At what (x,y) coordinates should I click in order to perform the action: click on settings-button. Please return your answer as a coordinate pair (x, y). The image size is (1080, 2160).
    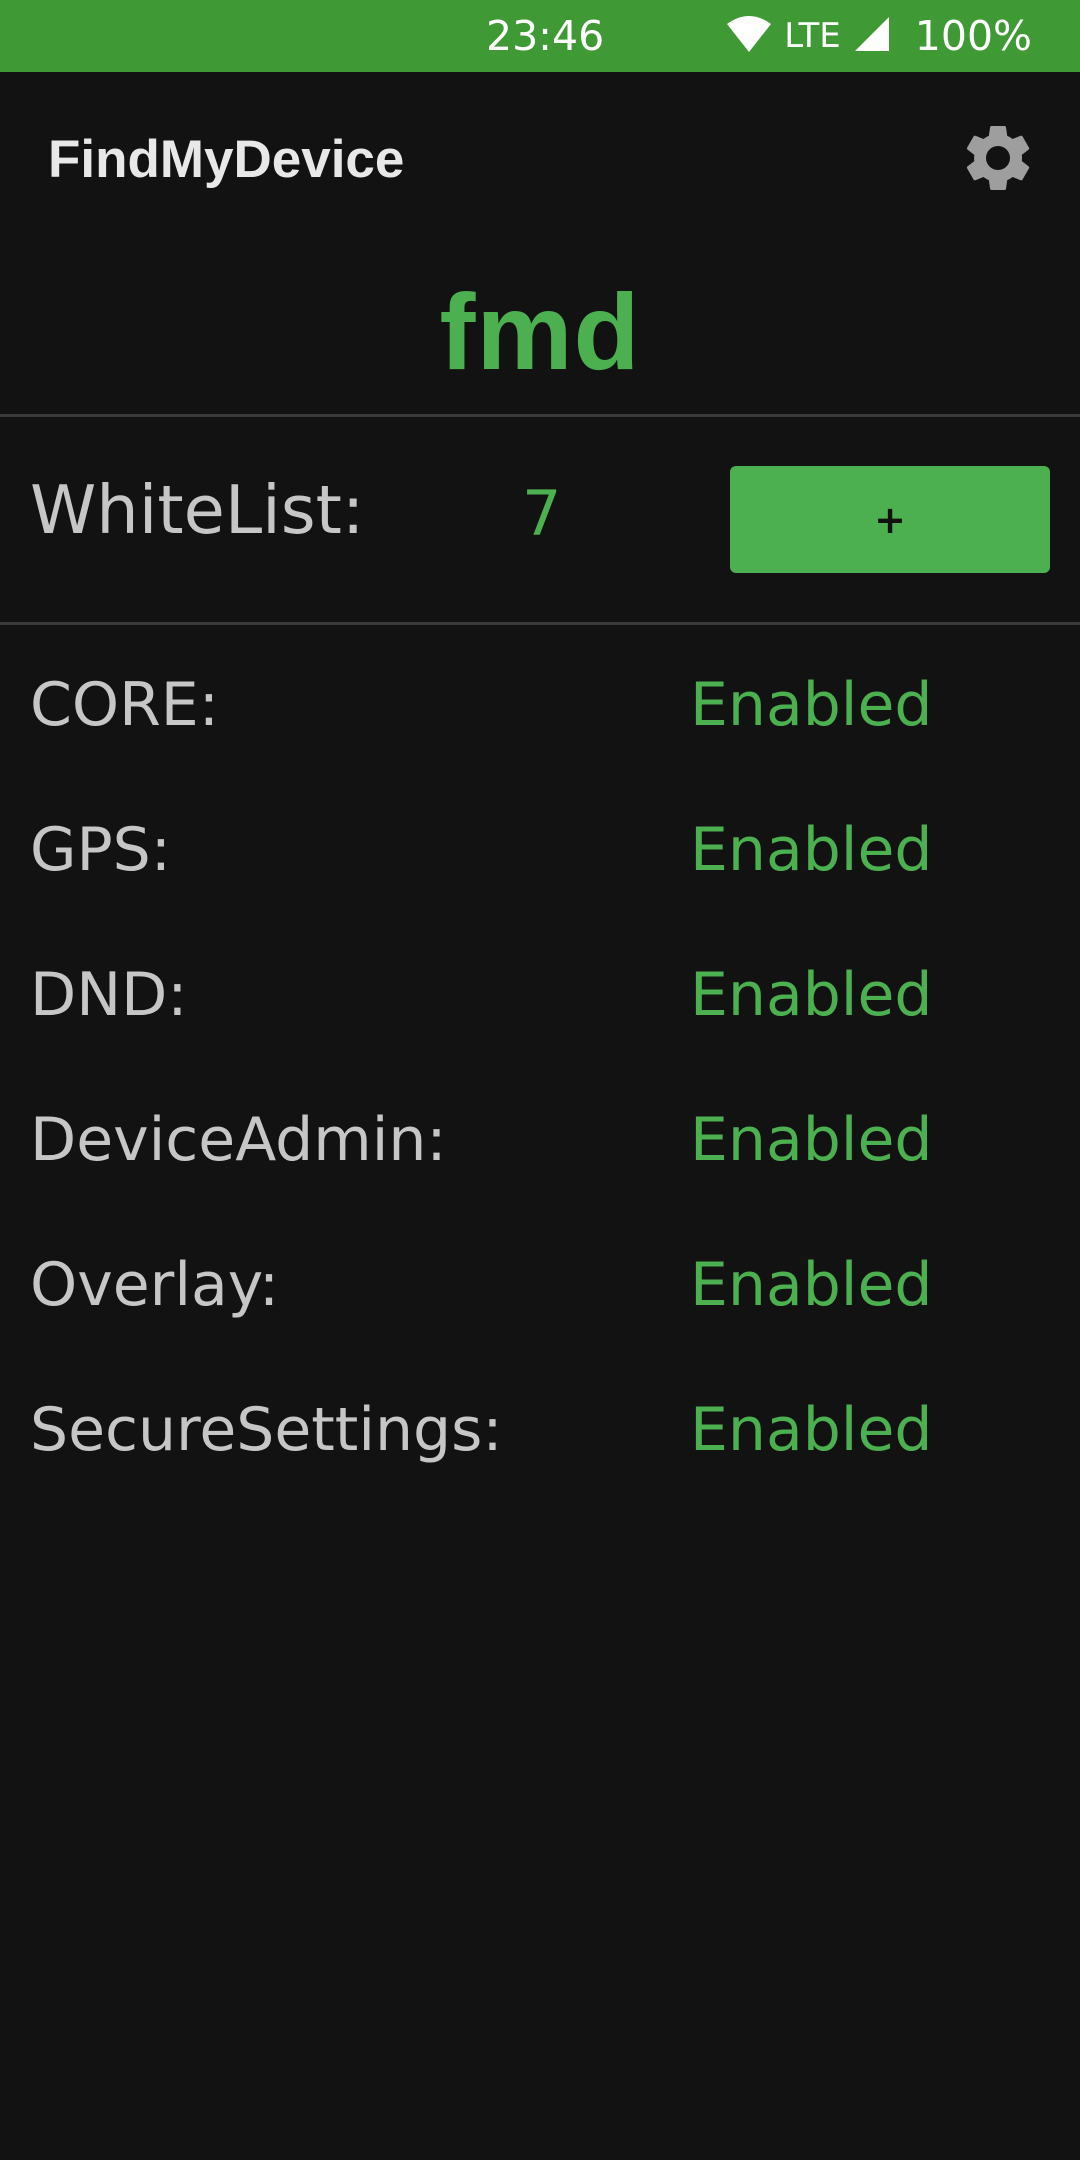
    Looking at the image, I should click on (998, 160).